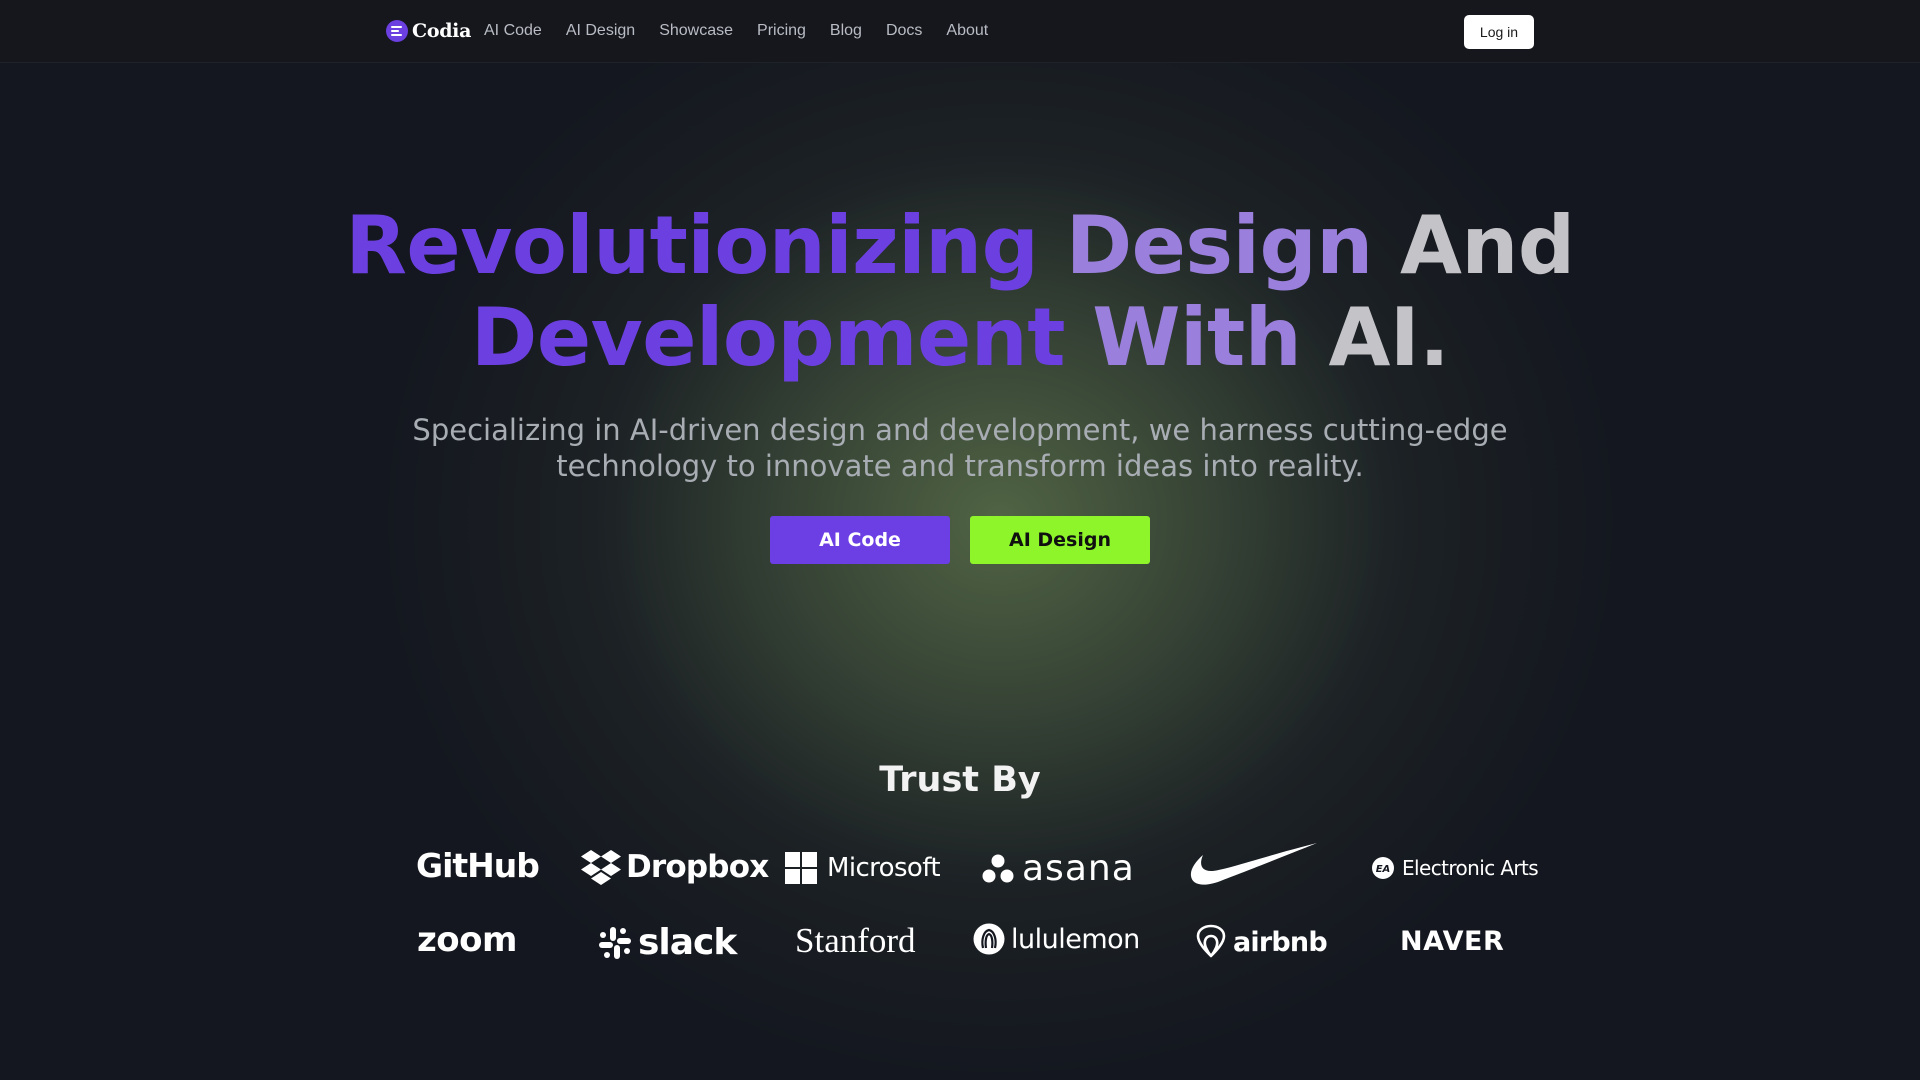 This screenshot has height=1080, width=1920. Describe the element at coordinates (1060, 540) in the screenshot. I see `ai-design-button: AI Design` at that location.